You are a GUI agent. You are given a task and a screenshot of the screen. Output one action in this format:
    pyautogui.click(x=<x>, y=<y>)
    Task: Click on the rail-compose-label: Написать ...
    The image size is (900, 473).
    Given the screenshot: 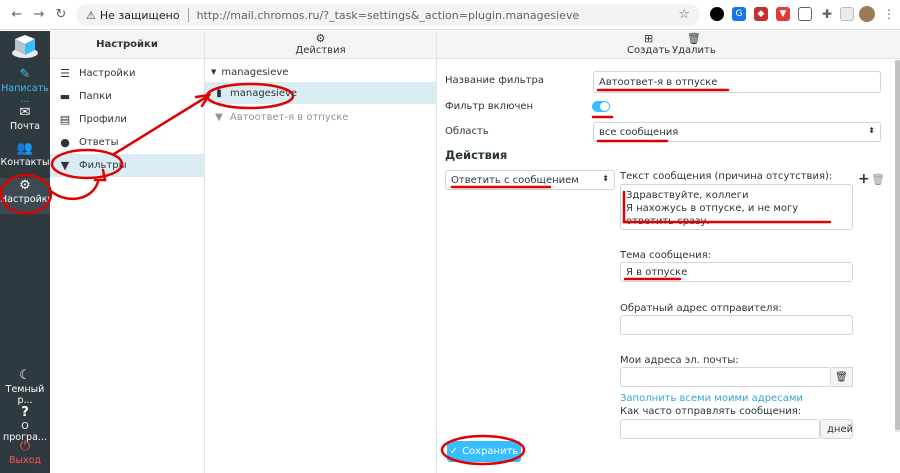 What is the action you would take?
    pyautogui.click(x=25, y=94)
    